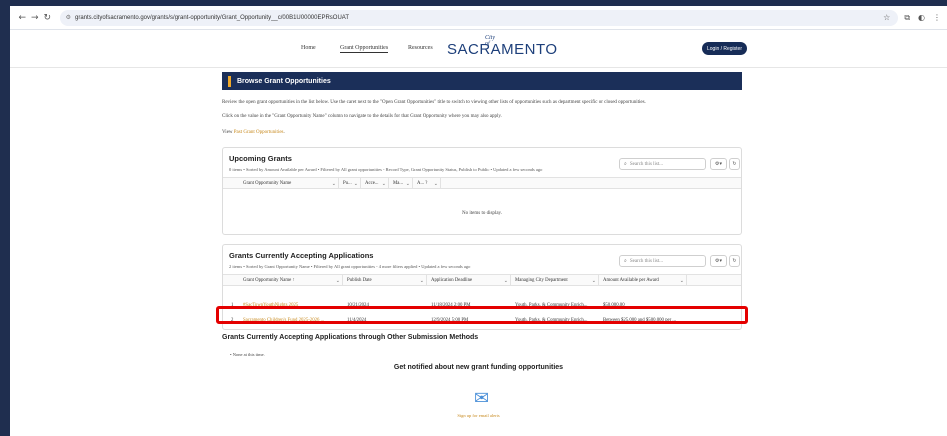  I want to click on page-title: Browse Grant Opportunities, so click(284, 81).